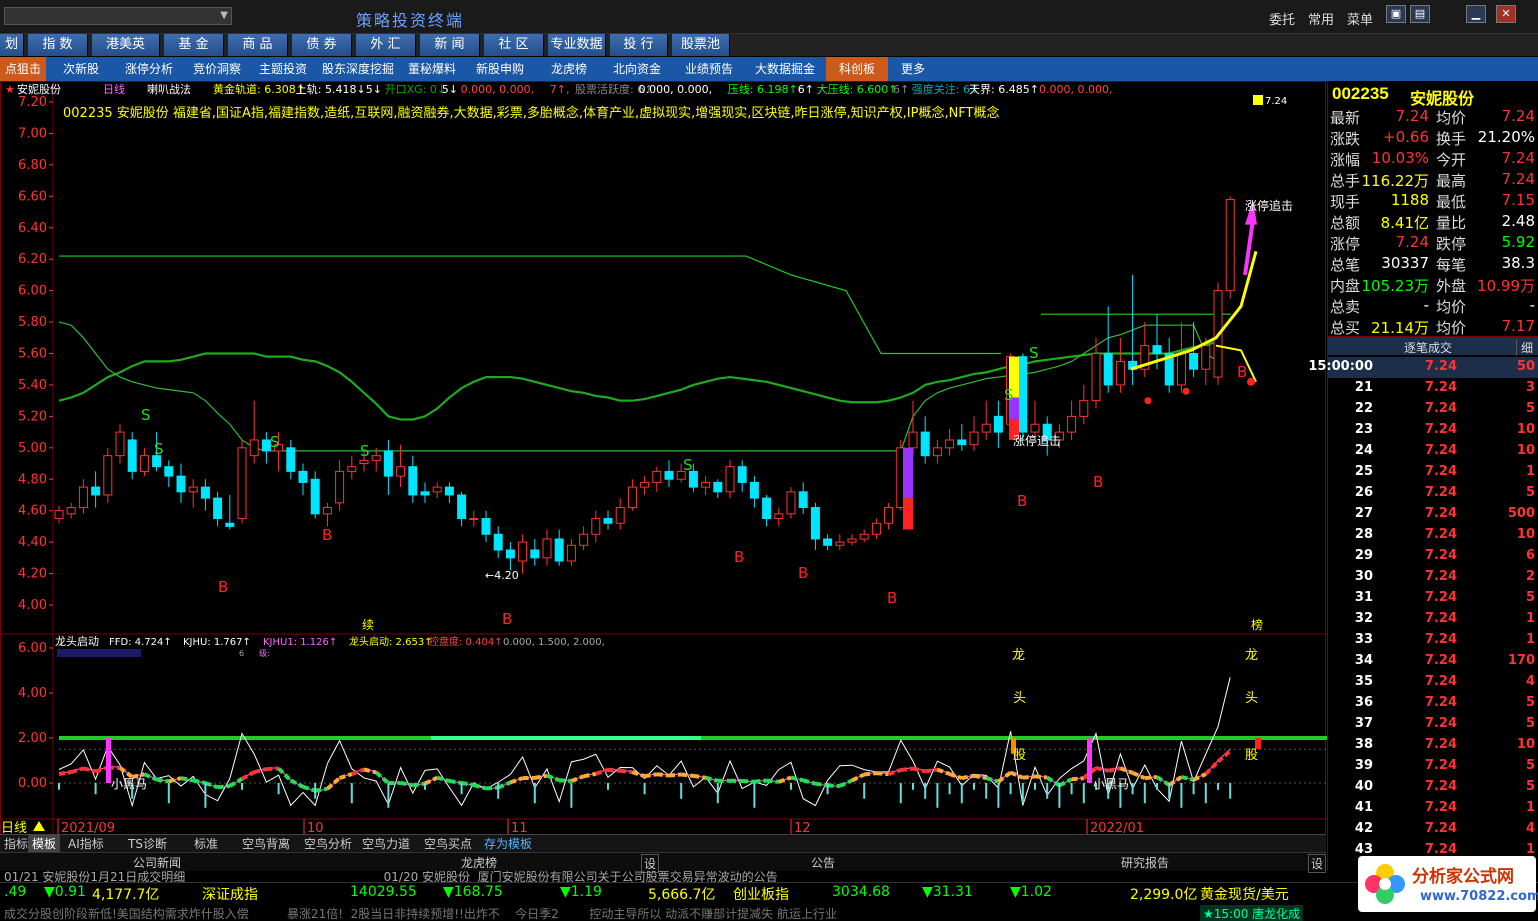  What do you see at coordinates (479, 862) in the screenshot?
I see `tab-dragon-tiger: 龙虎榜` at bounding box center [479, 862].